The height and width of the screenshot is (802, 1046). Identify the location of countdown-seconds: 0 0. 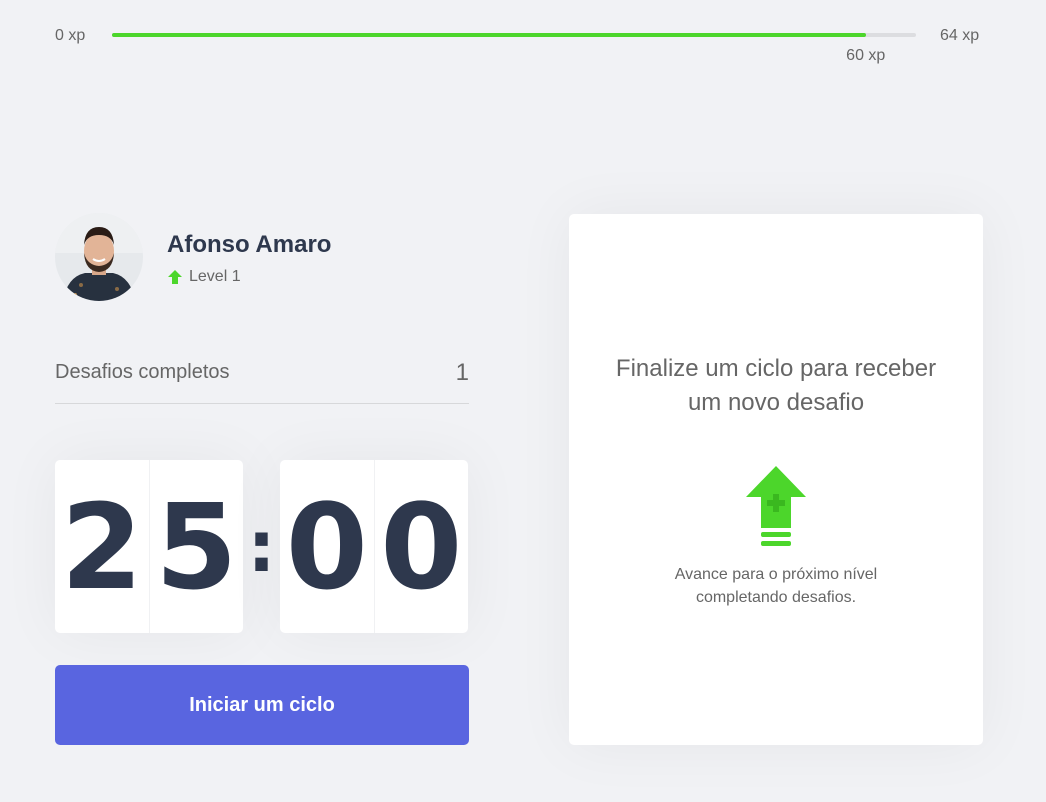
(374, 546).